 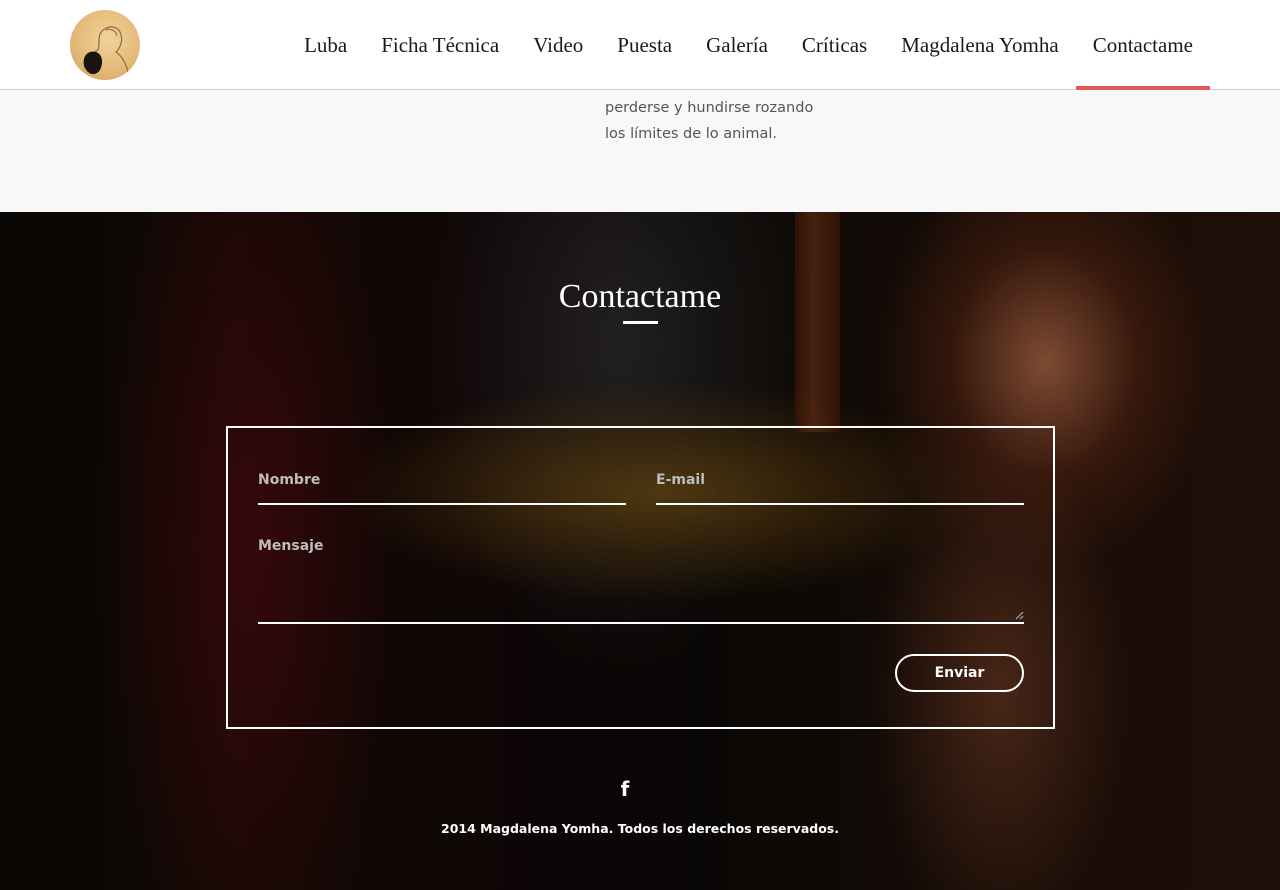 I want to click on title-underline, so click(x=640, y=322).